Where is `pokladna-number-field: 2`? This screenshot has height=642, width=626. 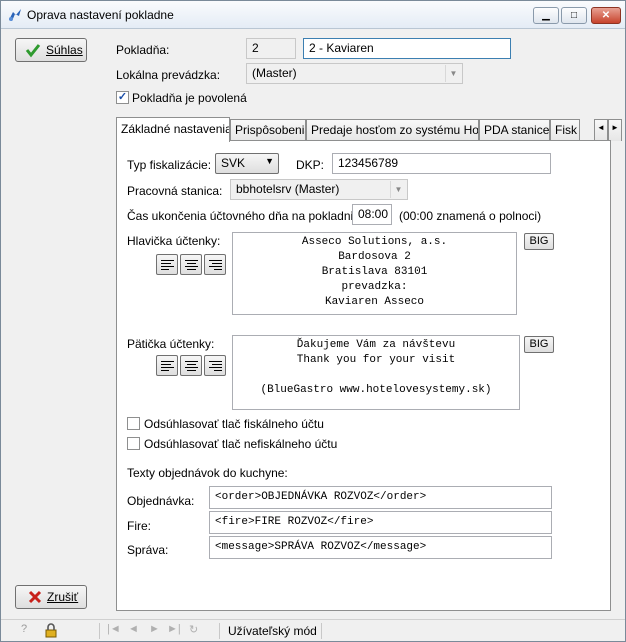 pokladna-number-field: 2 is located at coordinates (271, 48).